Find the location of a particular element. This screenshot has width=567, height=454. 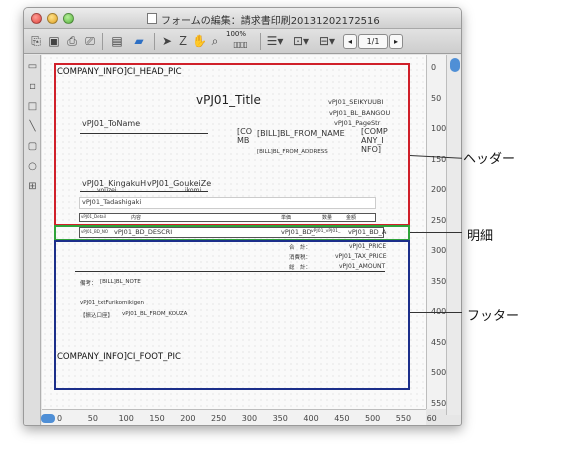

vertical-scrollbar is located at coordinates (453, 235).